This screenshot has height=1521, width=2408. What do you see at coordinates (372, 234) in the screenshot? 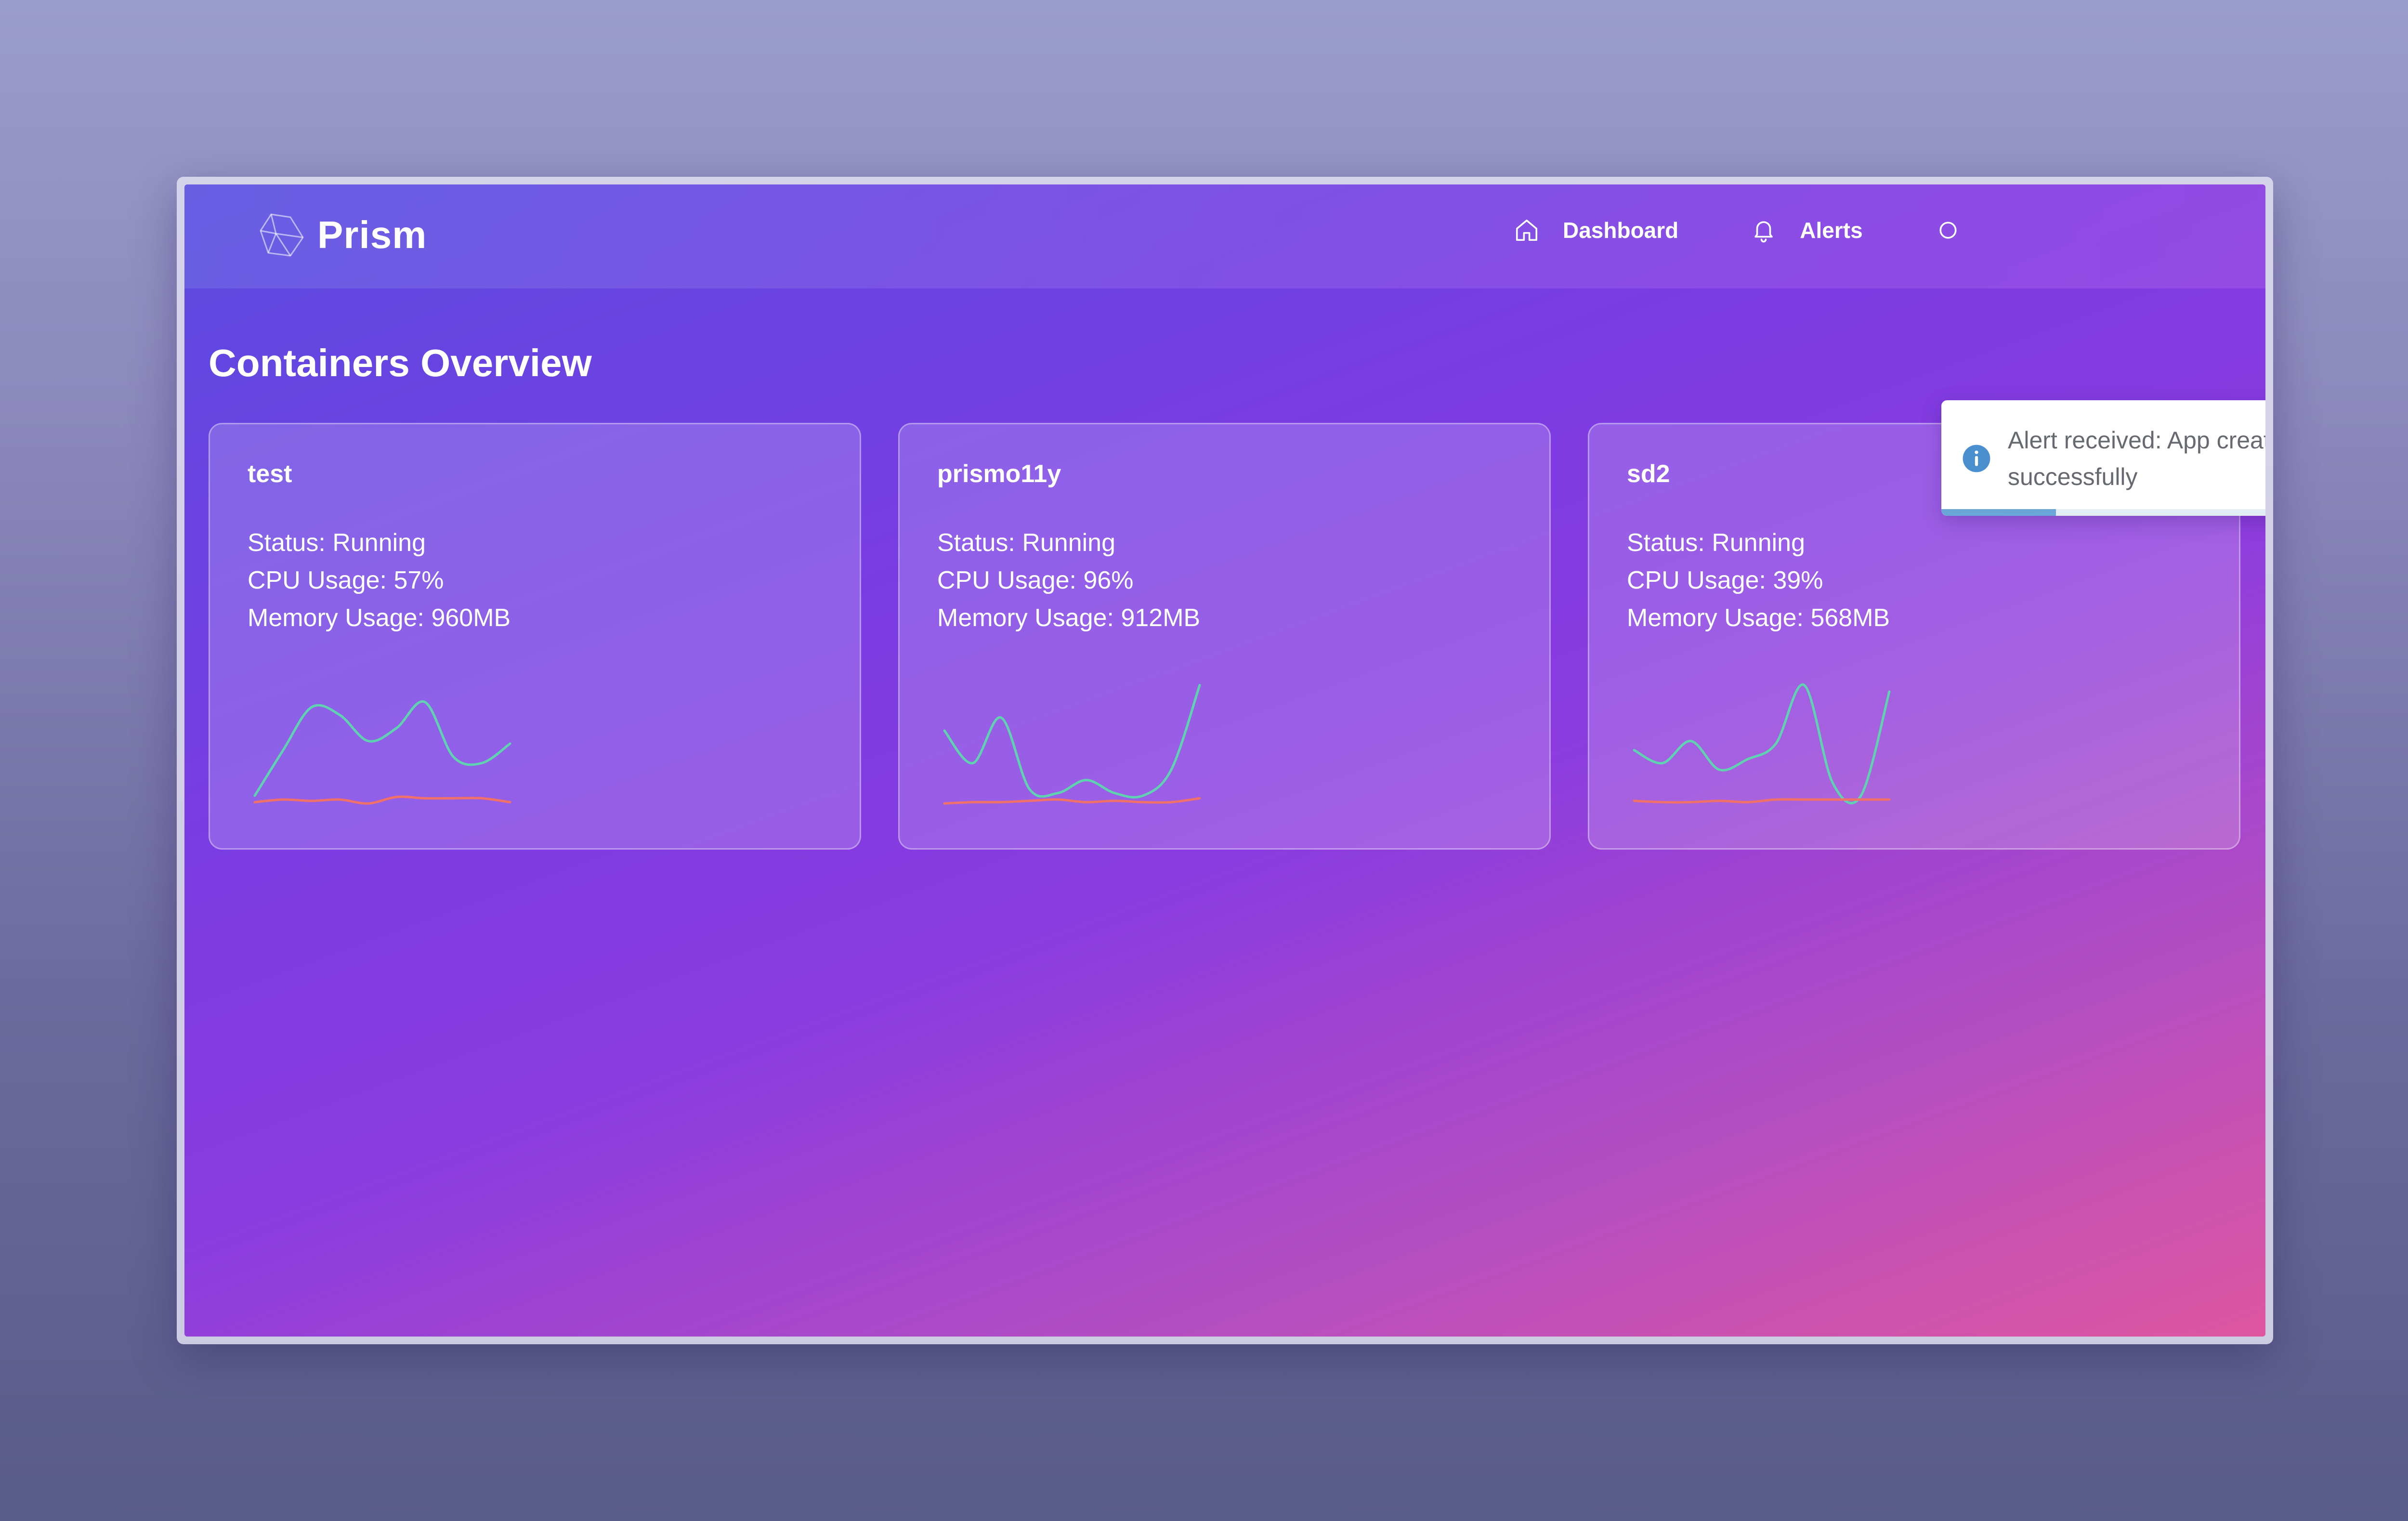
I see `brand-name: Prism` at bounding box center [372, 234].